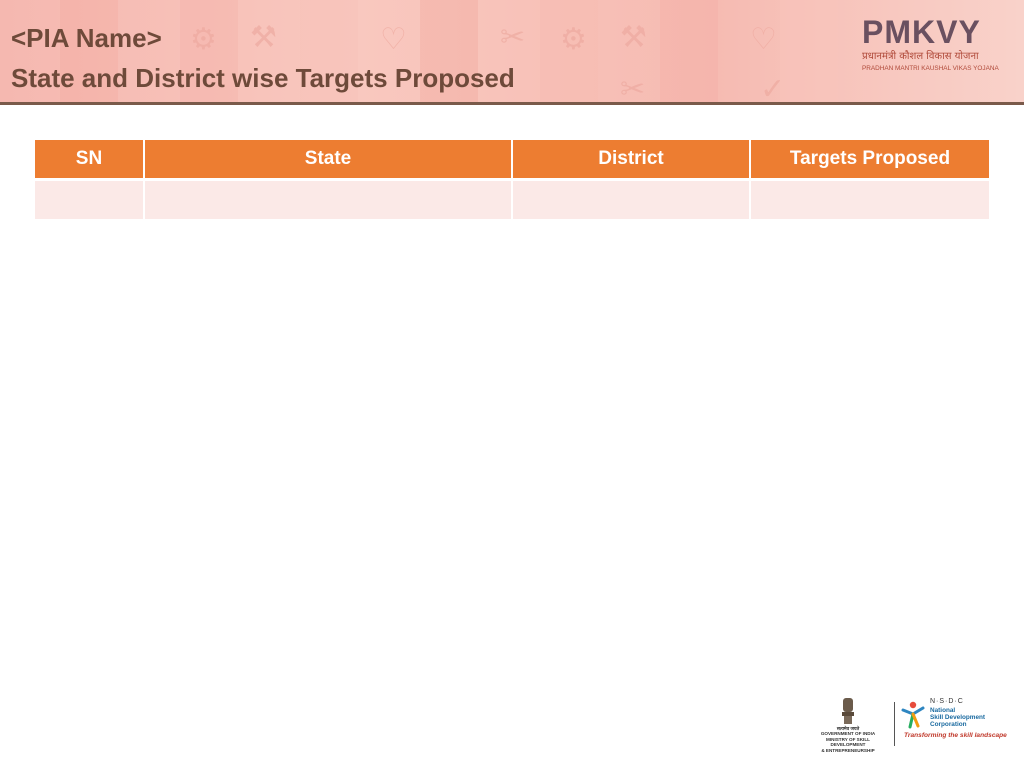  What do you see at coordinates (573, 39) in the screenshot?
I see `gear-icon: ⚙` at bounding box center [573, 39].